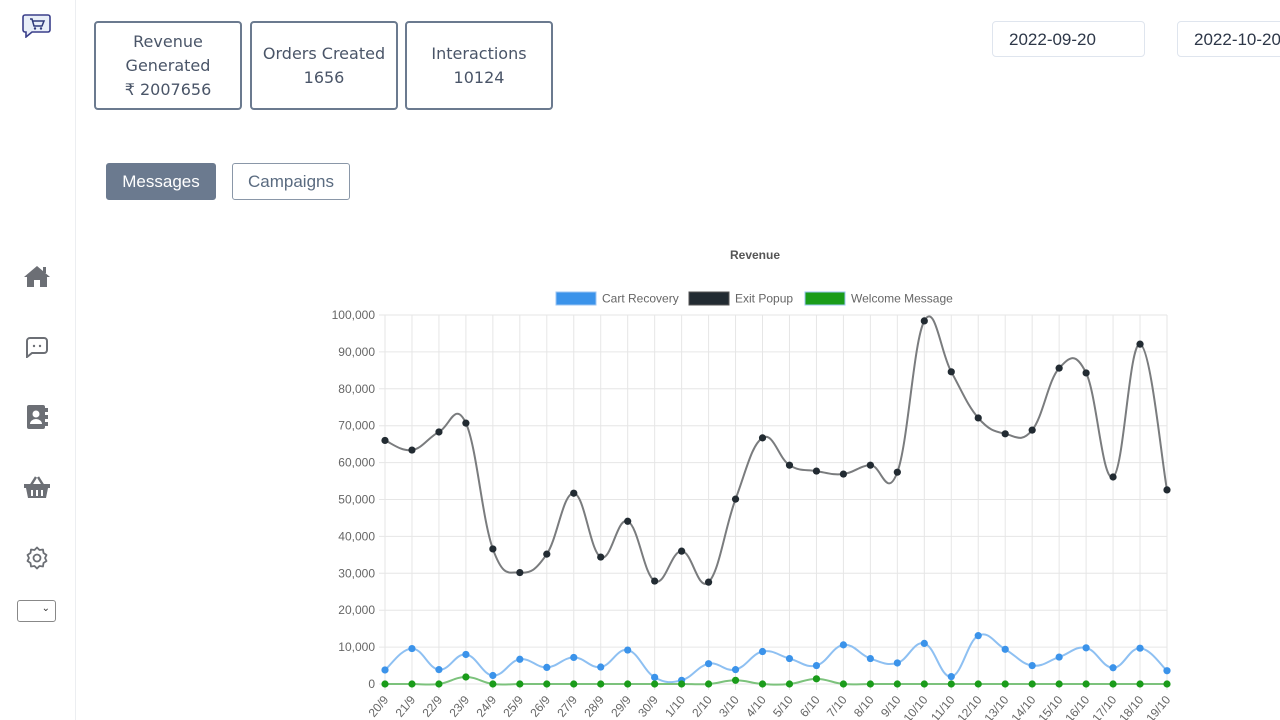 The width and height of the screenshot is (1280, 720). I want to click on sidebar-select: ⌄, so click(36, 611).